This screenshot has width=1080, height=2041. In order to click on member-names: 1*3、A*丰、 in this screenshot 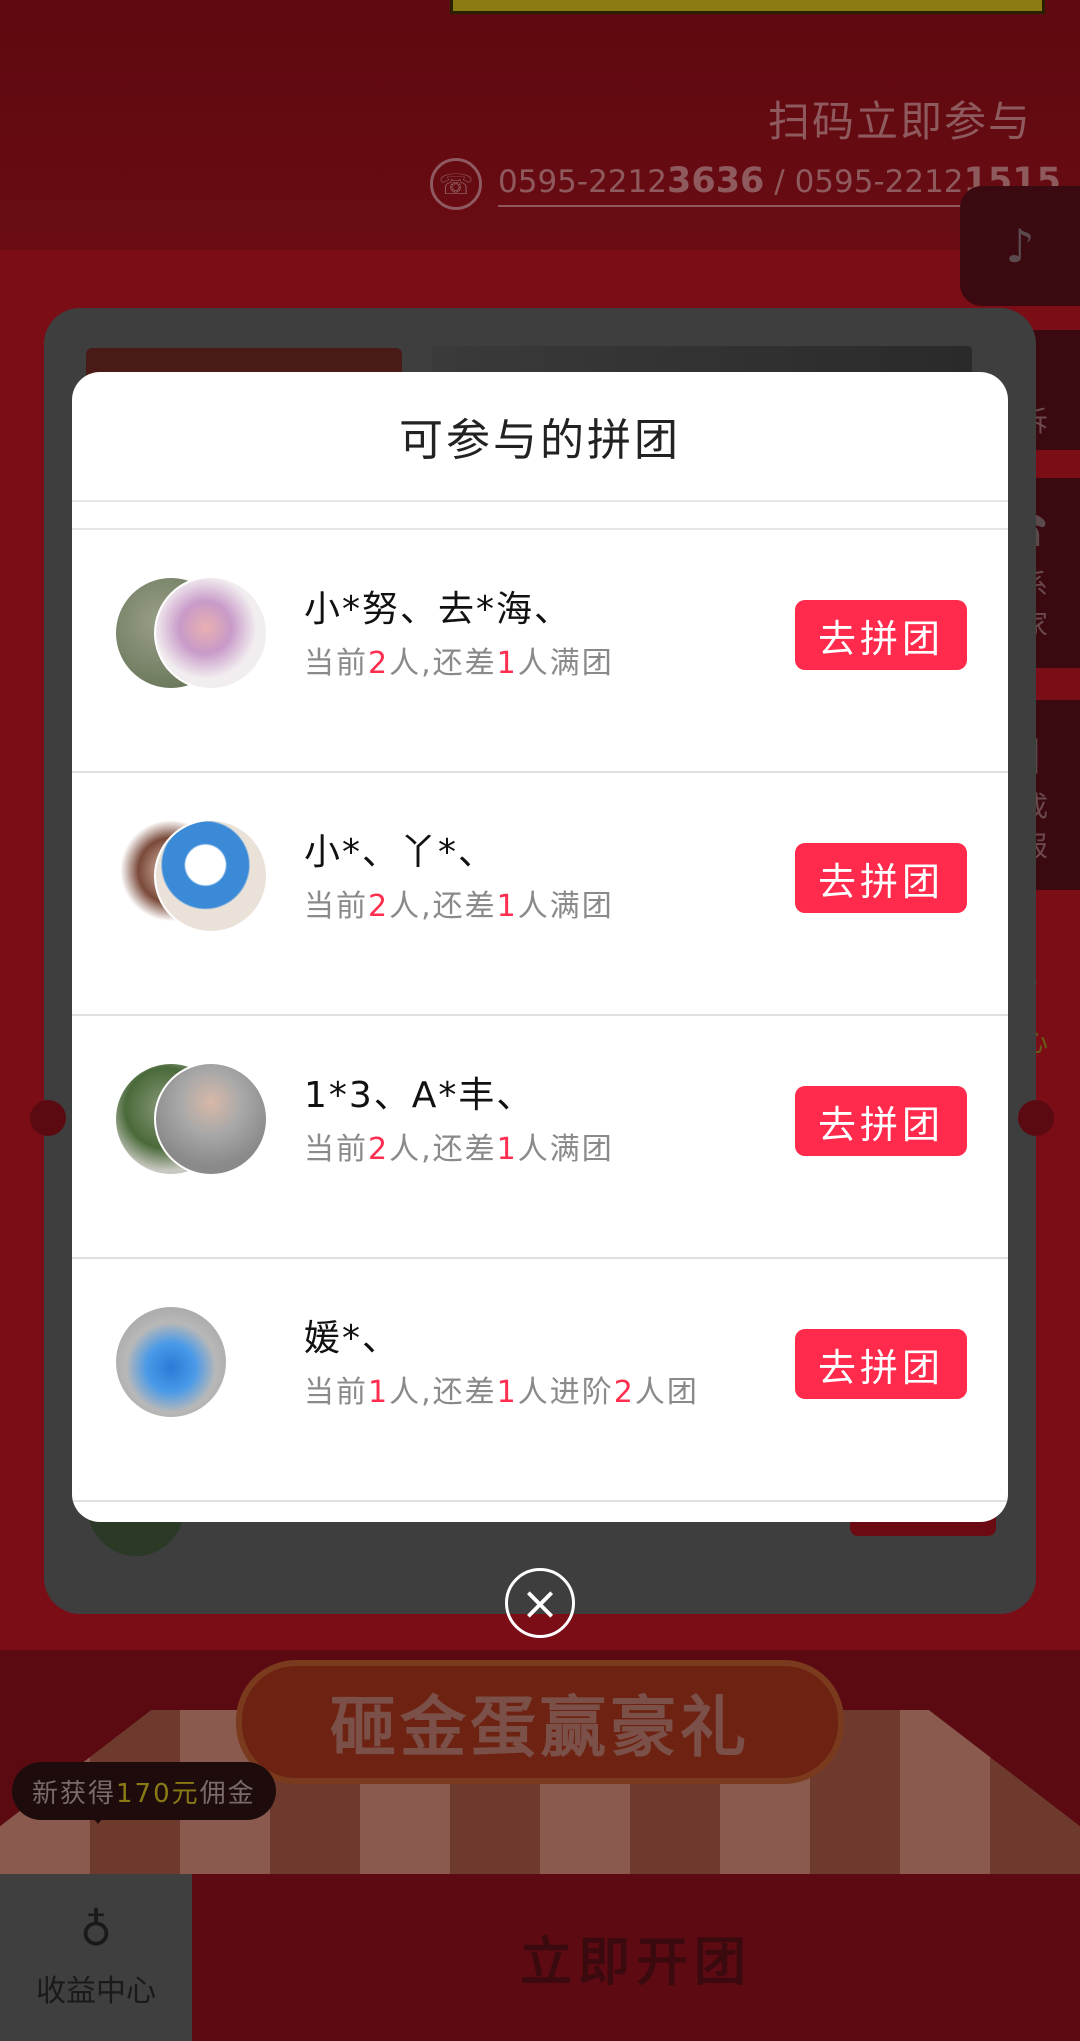, I will do `click(419, 1095)`.